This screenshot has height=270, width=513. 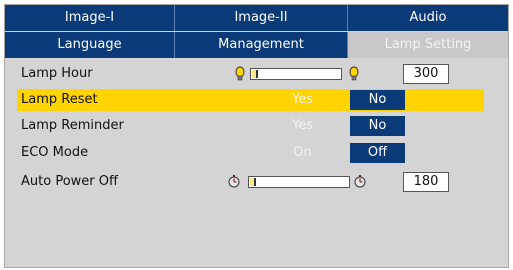 I want to click on eco-mode-on-option: On, so click(x=302, y=153).